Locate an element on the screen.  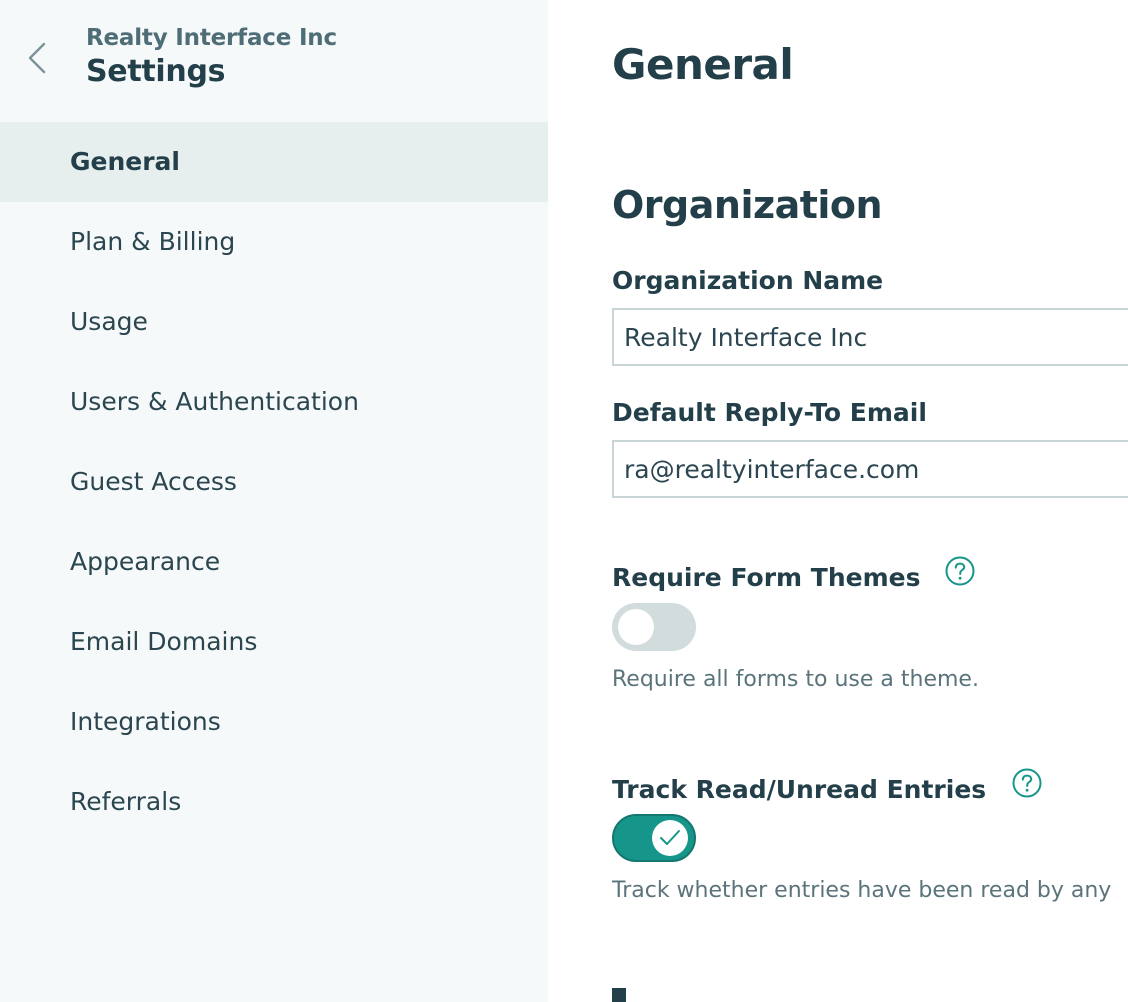
org-name-input is located at coordinates (870, 337).